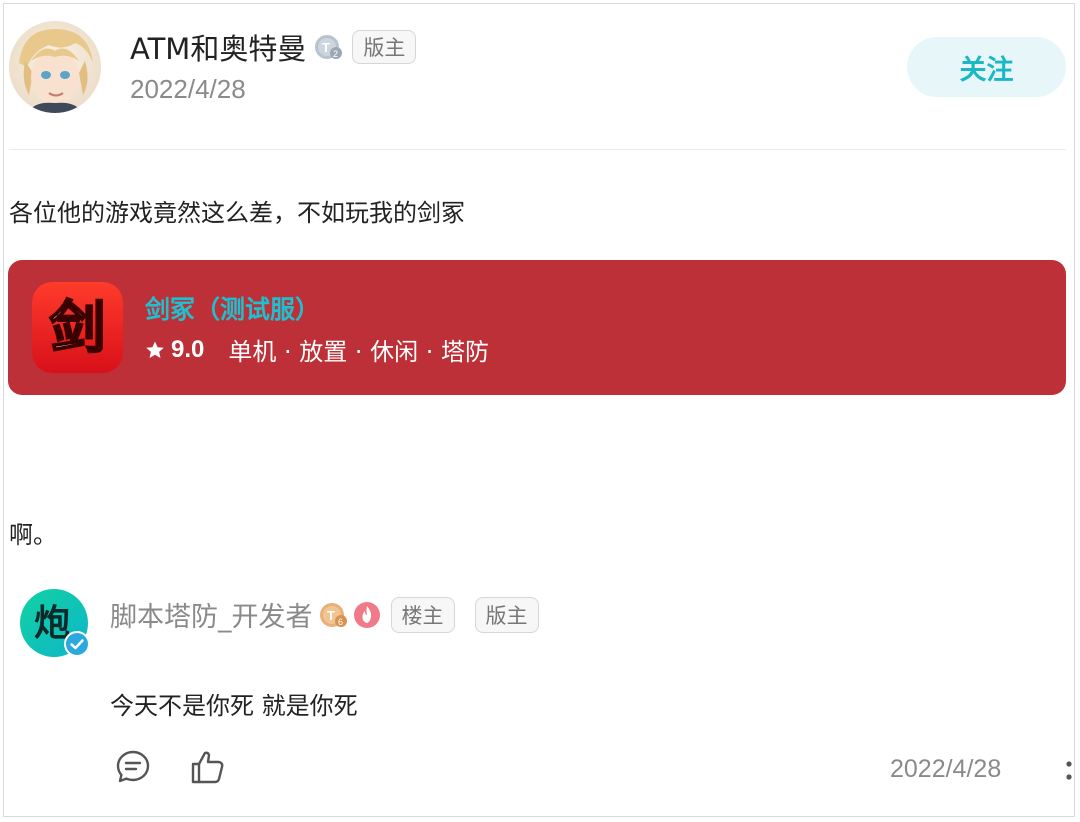 The height and width of the screenshot is (822, 1080). Describe the element at coordinates (33, 535) in the screenshot. I see `post-body-text-continued: 啊。` at that location.